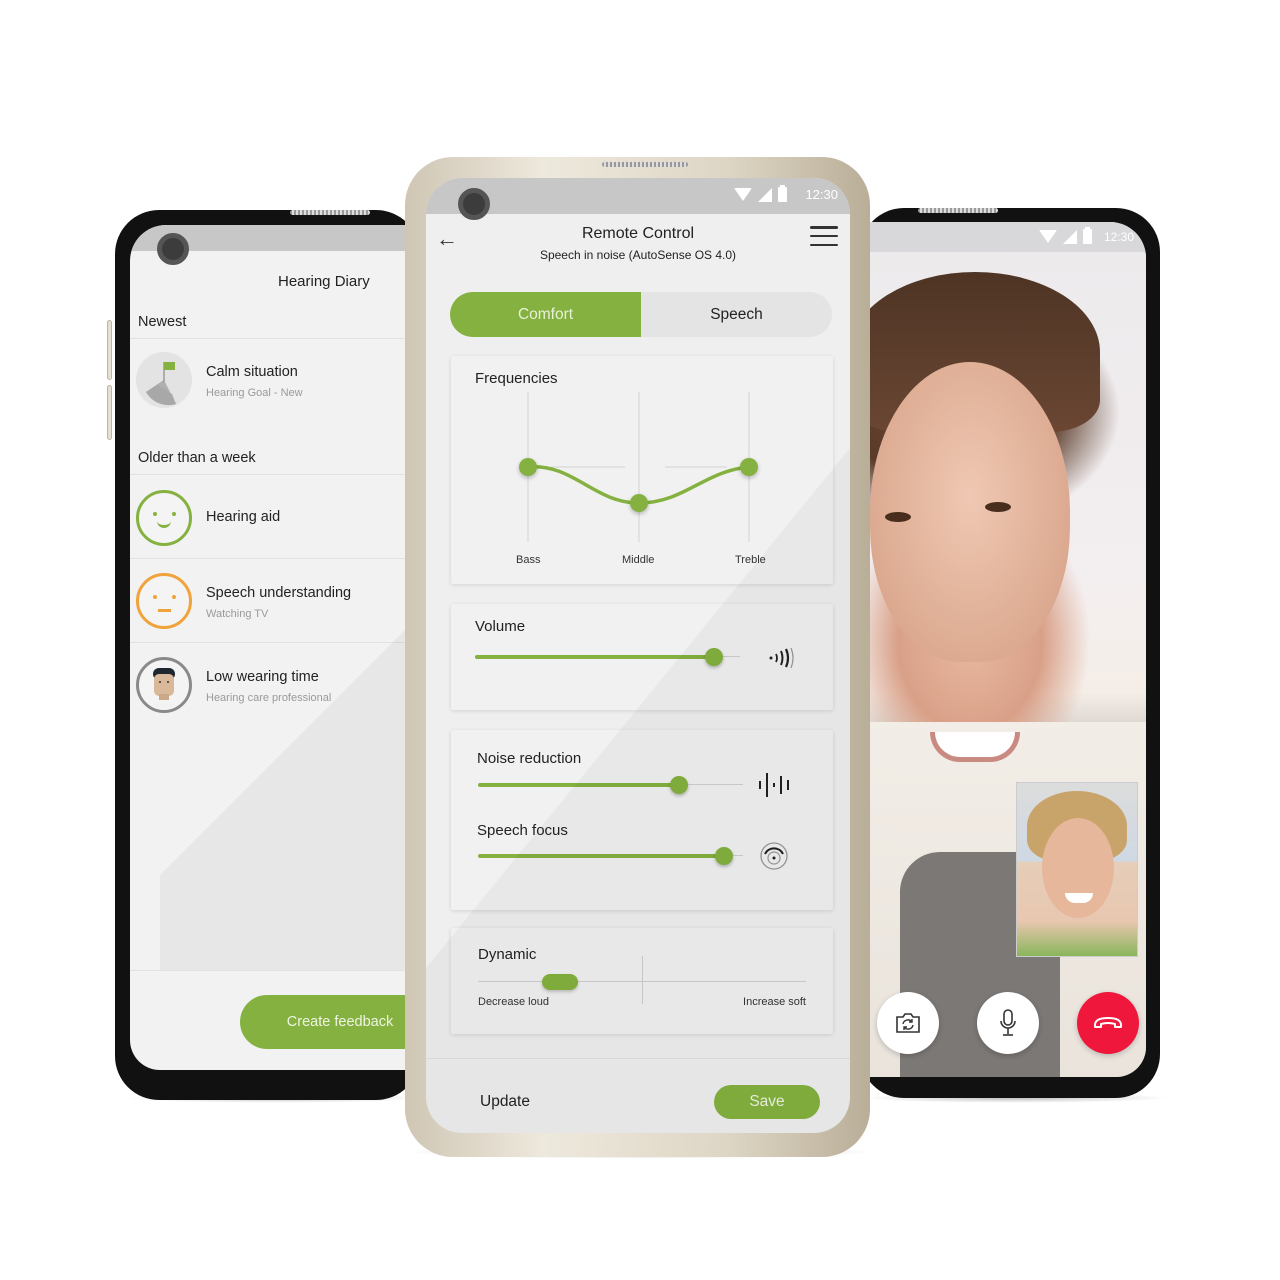 This screenshot has height=1280, width=1280. Describe the element at coordinates (164, 685) in the screenshot. I see `professional-avatar` at that location.